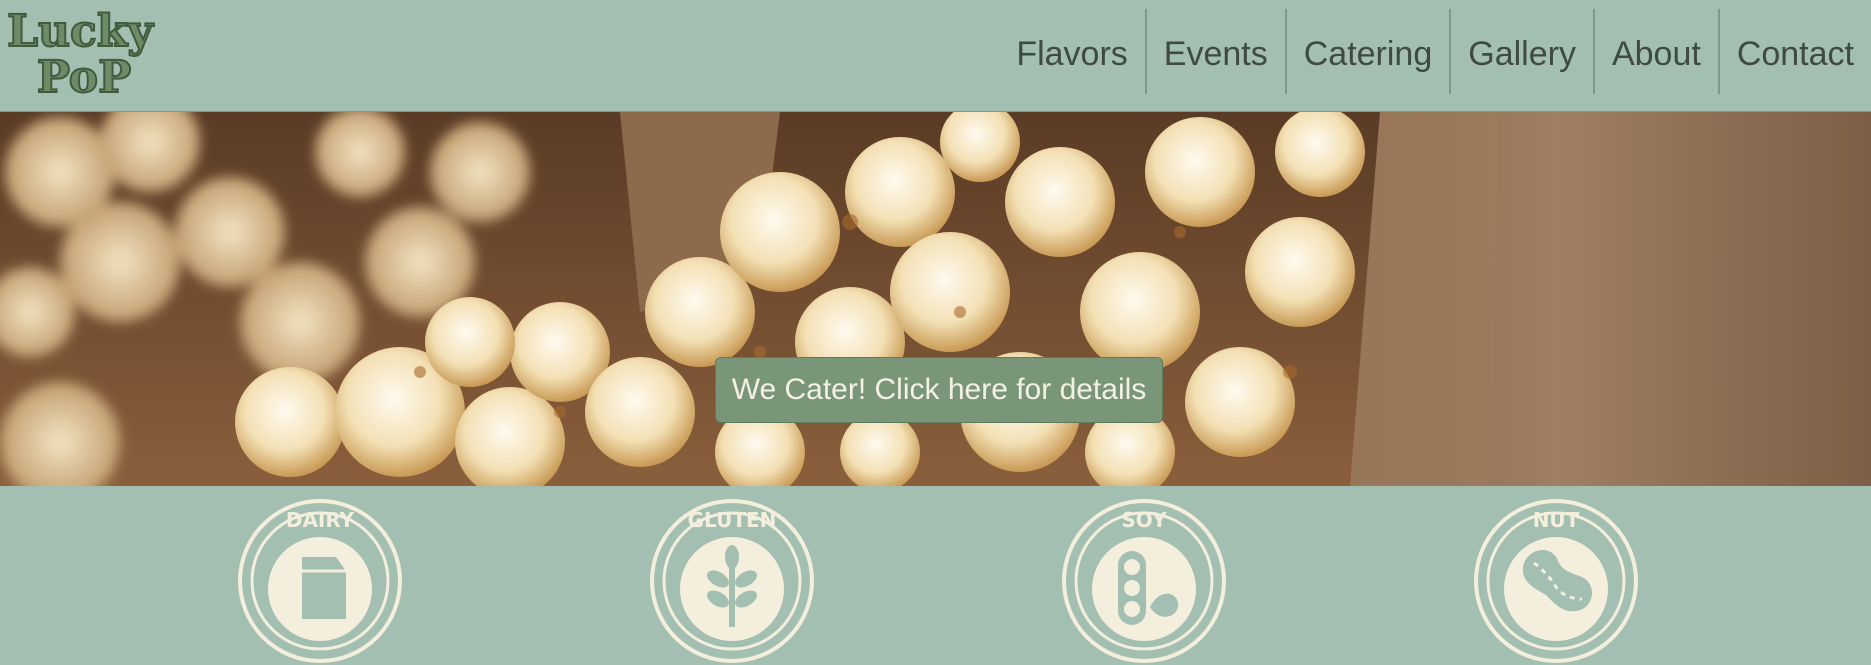 The height and width of the screenshot is (665, 1871). I want to click on dairy-free-badge: DAIRY, so click(320, 581).